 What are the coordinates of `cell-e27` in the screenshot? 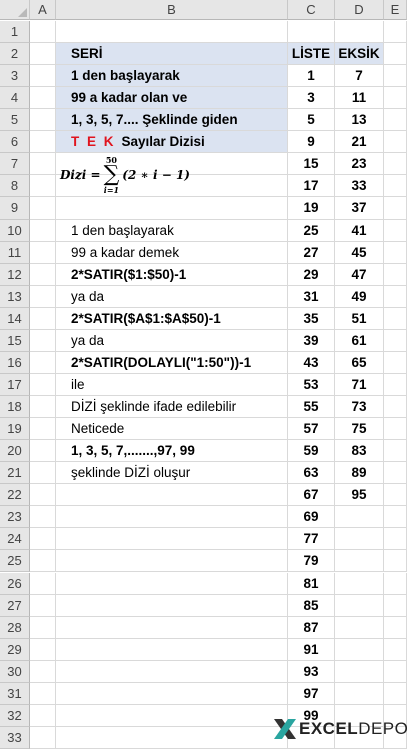 It's located at (395, 605).